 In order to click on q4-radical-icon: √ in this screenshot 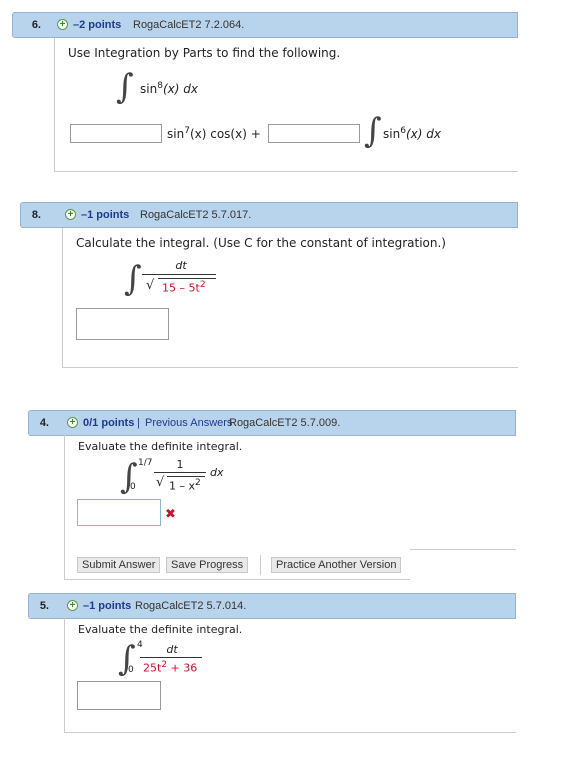, I will do `click(160, 482)`.